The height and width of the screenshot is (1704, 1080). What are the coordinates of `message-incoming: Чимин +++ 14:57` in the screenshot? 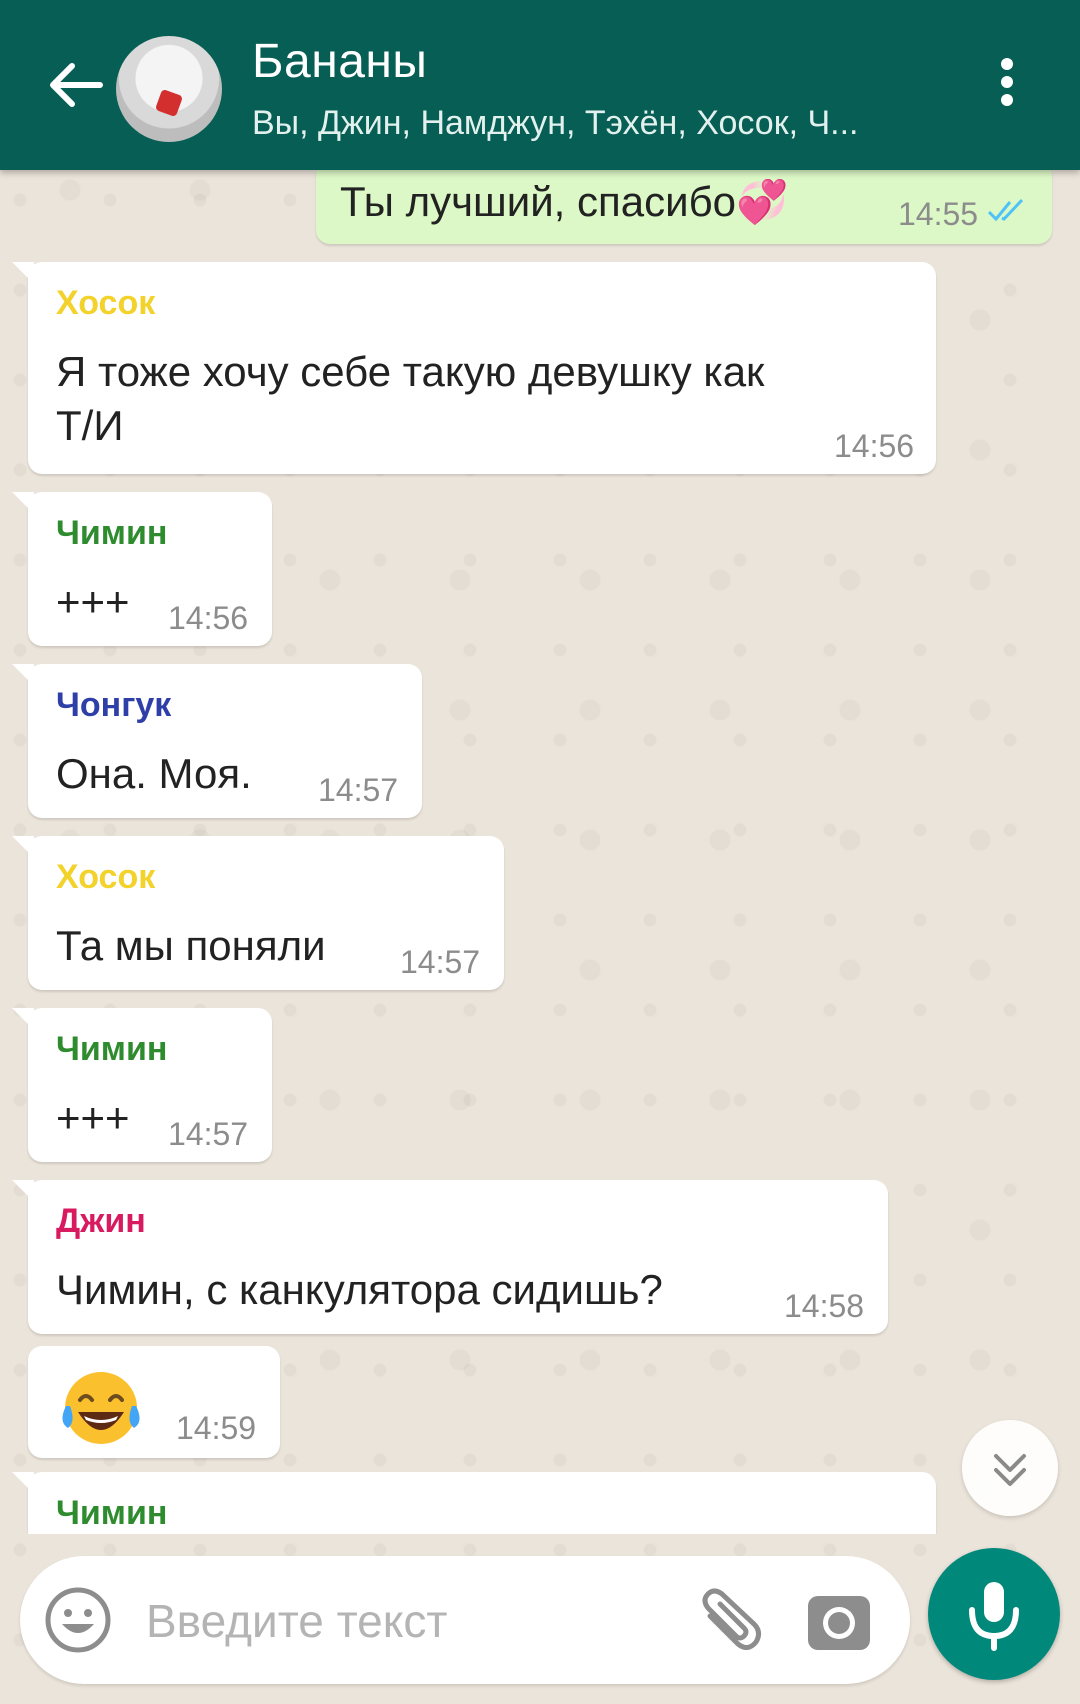 It's located at (142, 1085).